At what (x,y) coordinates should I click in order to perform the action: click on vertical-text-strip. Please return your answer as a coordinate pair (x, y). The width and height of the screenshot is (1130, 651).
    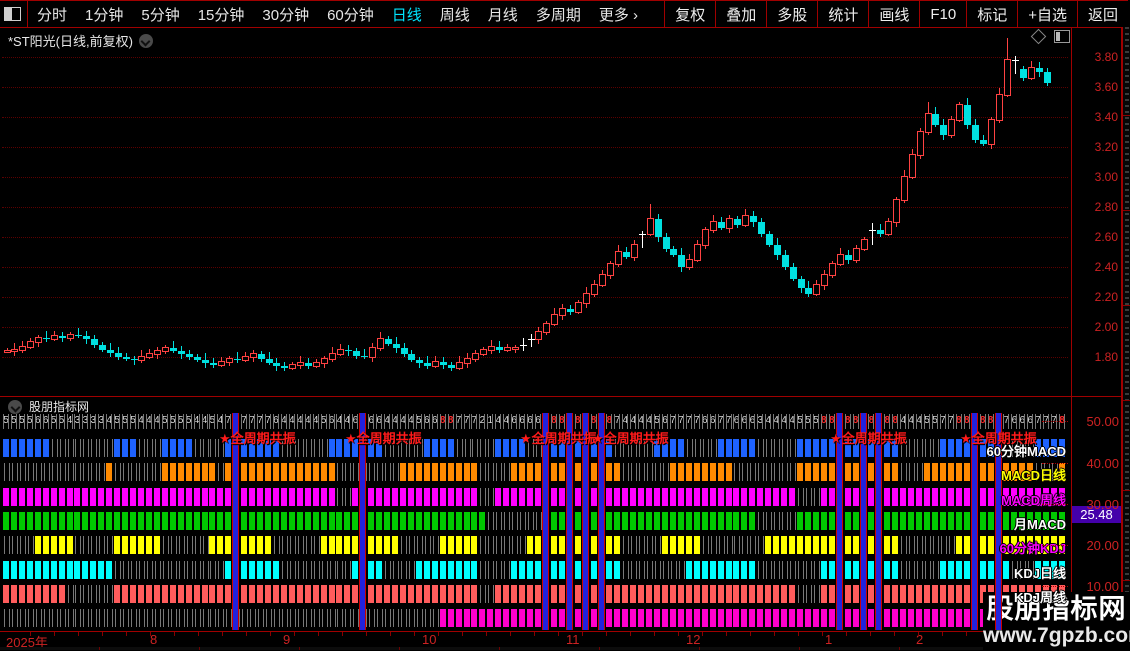
    Looking at the image, I should click on (1126, 338).